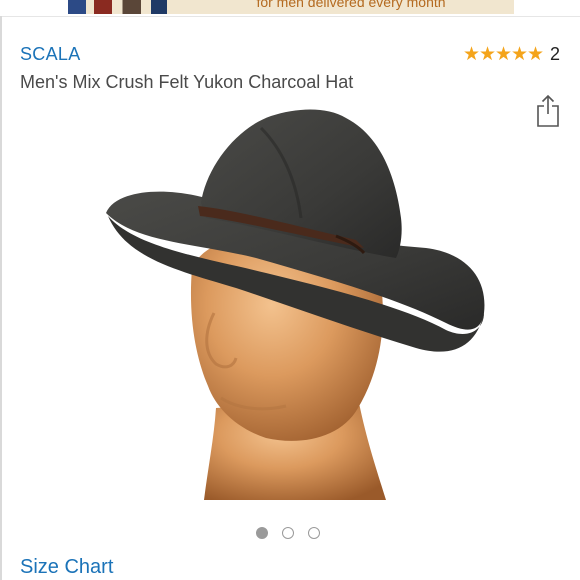 Image resolution: width=580 pixels, height=580 pixels. What do you see at coordinates (66, 567) in the screenshot?
I see `size-chart-link: Size Chart` at bounding box center [66, 567].